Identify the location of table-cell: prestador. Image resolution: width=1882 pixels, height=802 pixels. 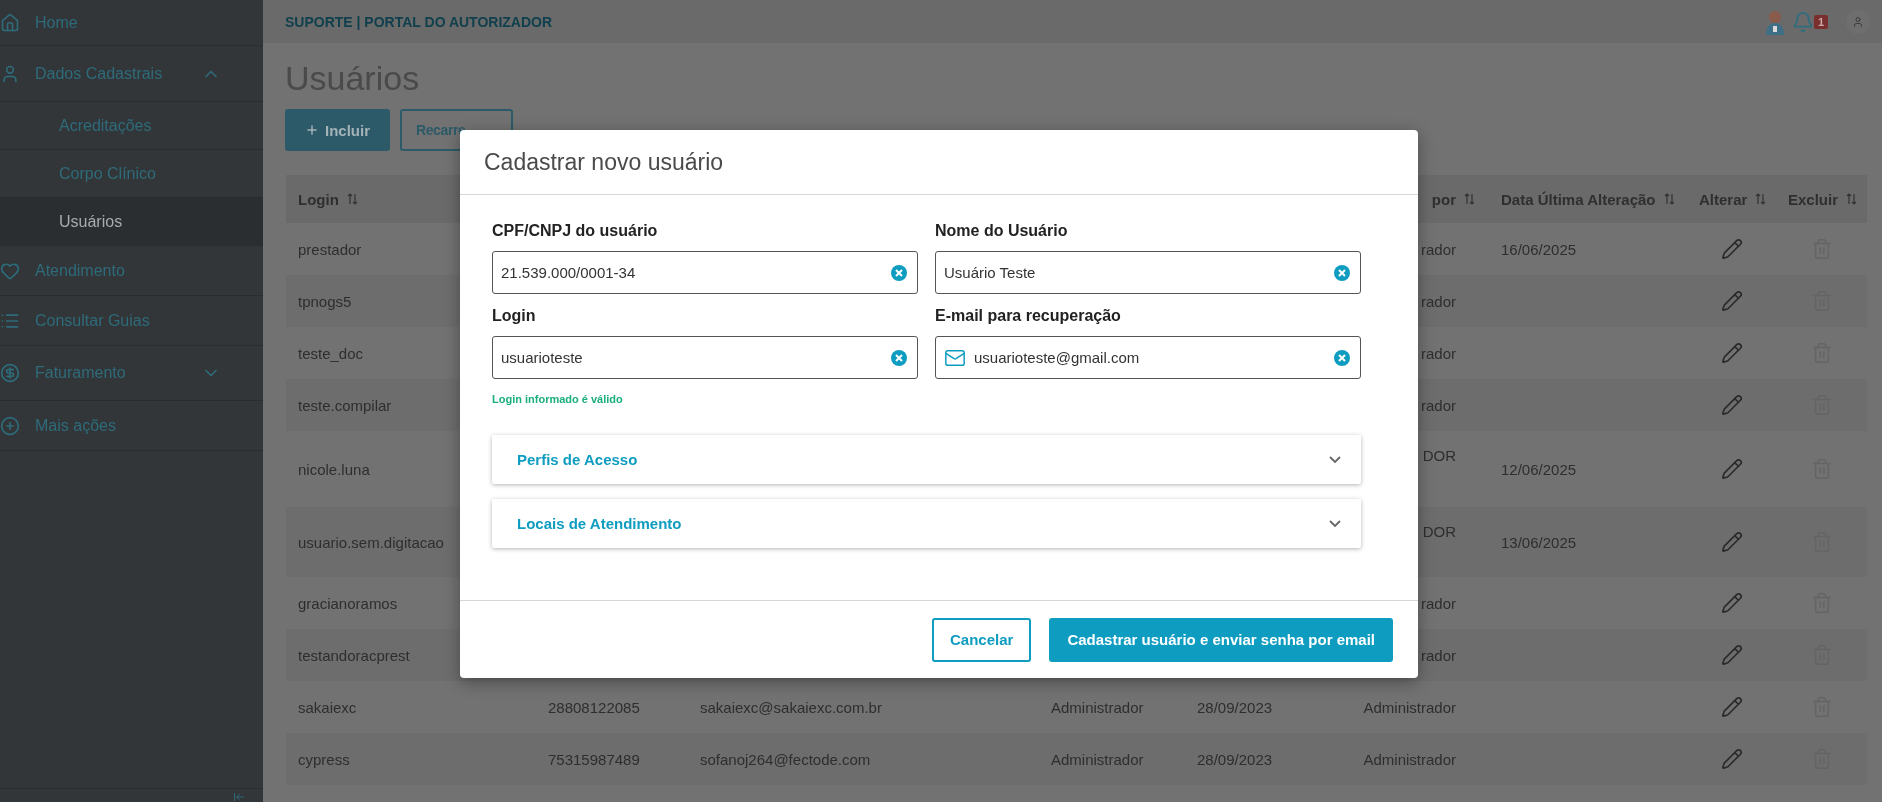
(330, 249).